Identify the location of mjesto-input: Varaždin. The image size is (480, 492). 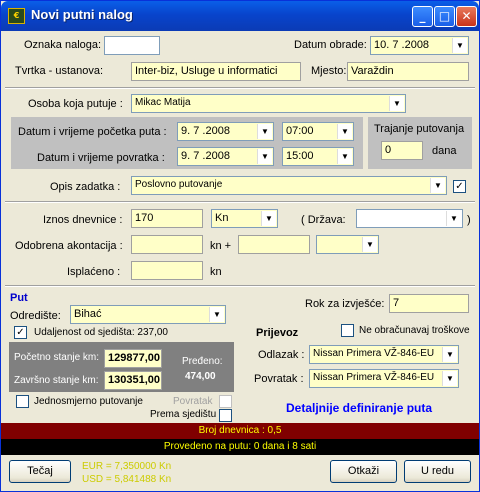
(408, 71).